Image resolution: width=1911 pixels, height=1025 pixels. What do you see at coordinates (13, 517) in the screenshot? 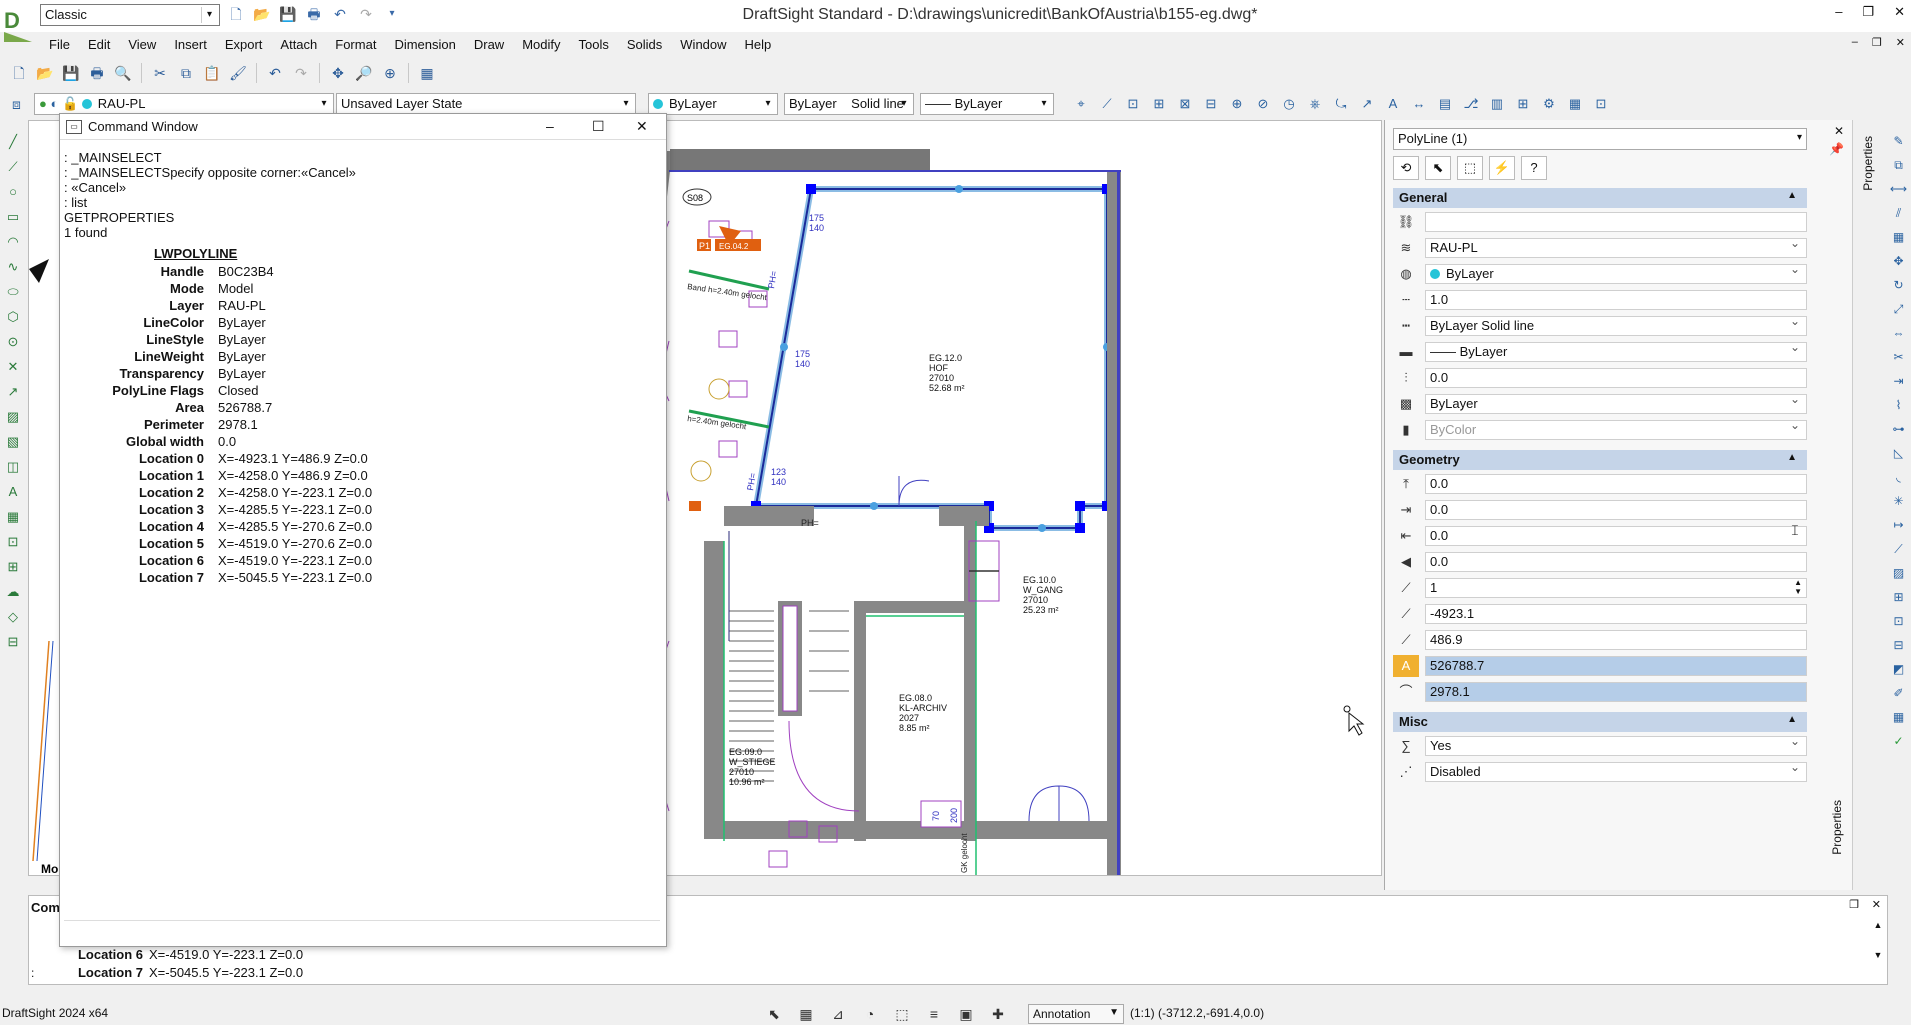
I see `table-icon: ▦` at bounding box center [13, 517].